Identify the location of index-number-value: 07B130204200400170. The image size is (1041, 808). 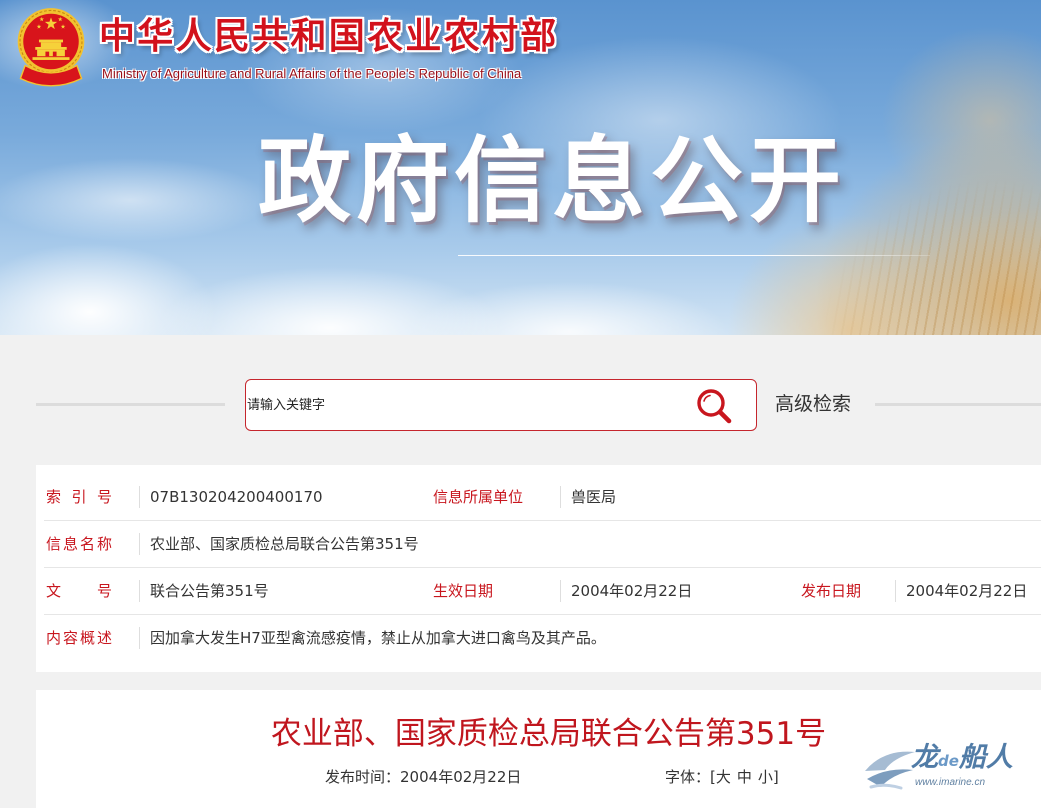
(231, 497).